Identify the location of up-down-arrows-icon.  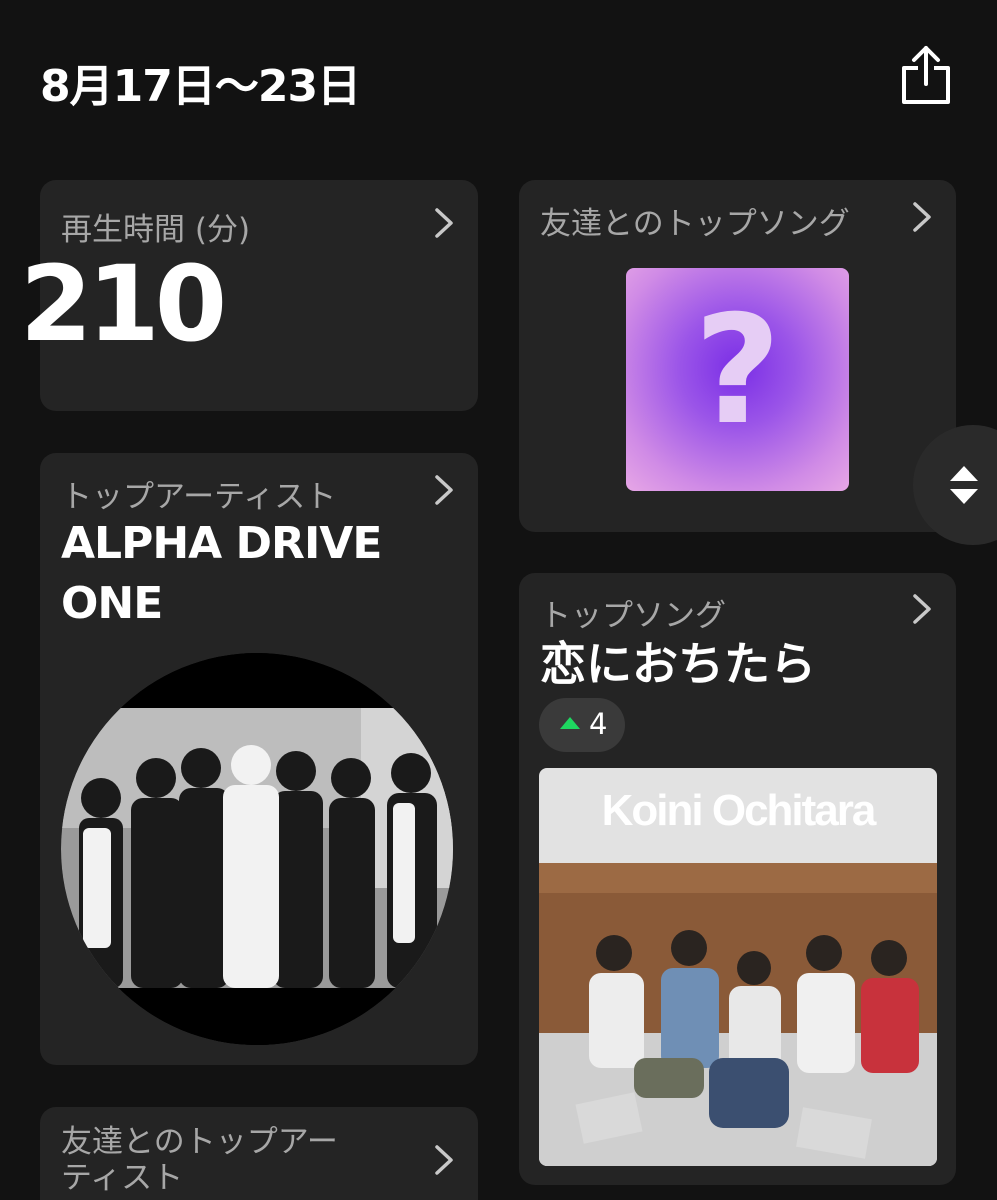
(964, 485).